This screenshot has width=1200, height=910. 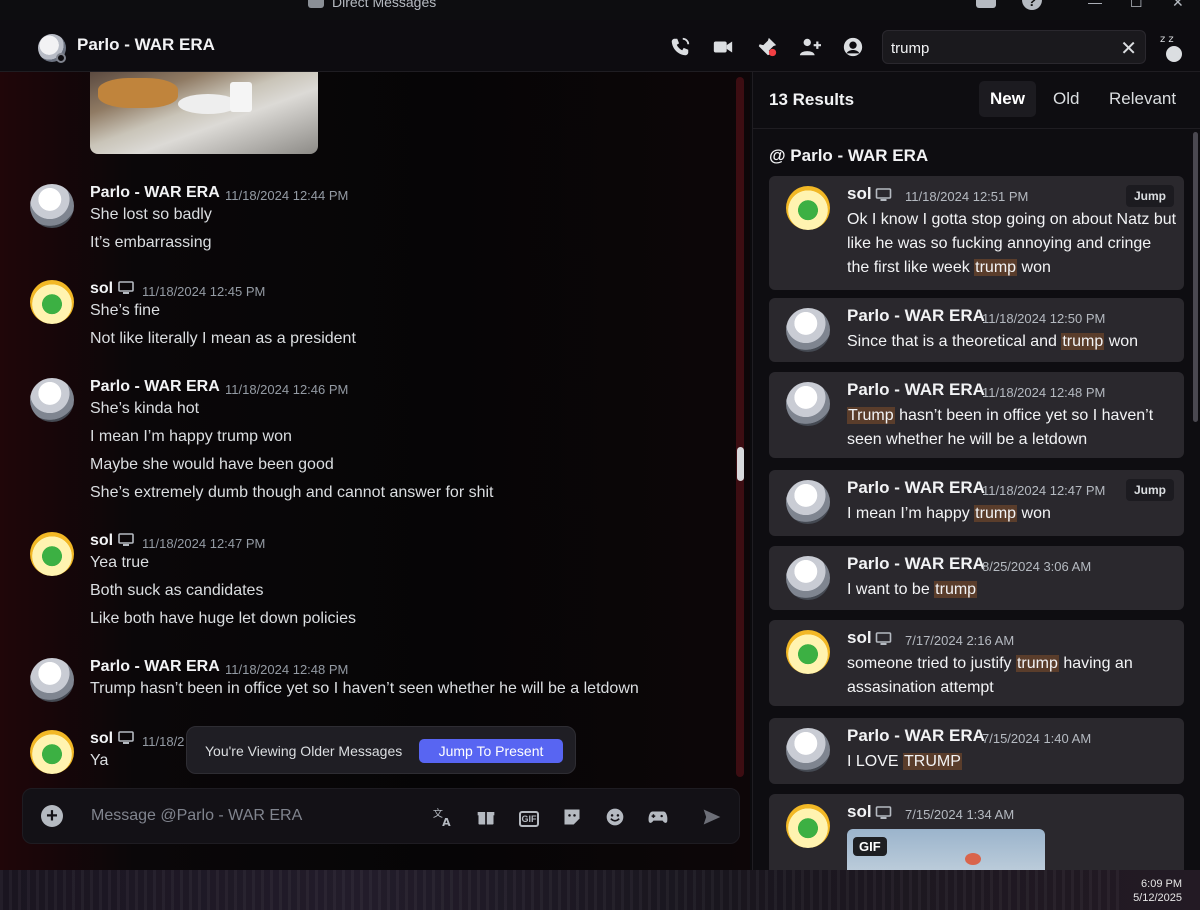 What do you see at coordinates (986, 4) in the screenshot?
I see `inbox-icon` at bounding box center [986, 4].